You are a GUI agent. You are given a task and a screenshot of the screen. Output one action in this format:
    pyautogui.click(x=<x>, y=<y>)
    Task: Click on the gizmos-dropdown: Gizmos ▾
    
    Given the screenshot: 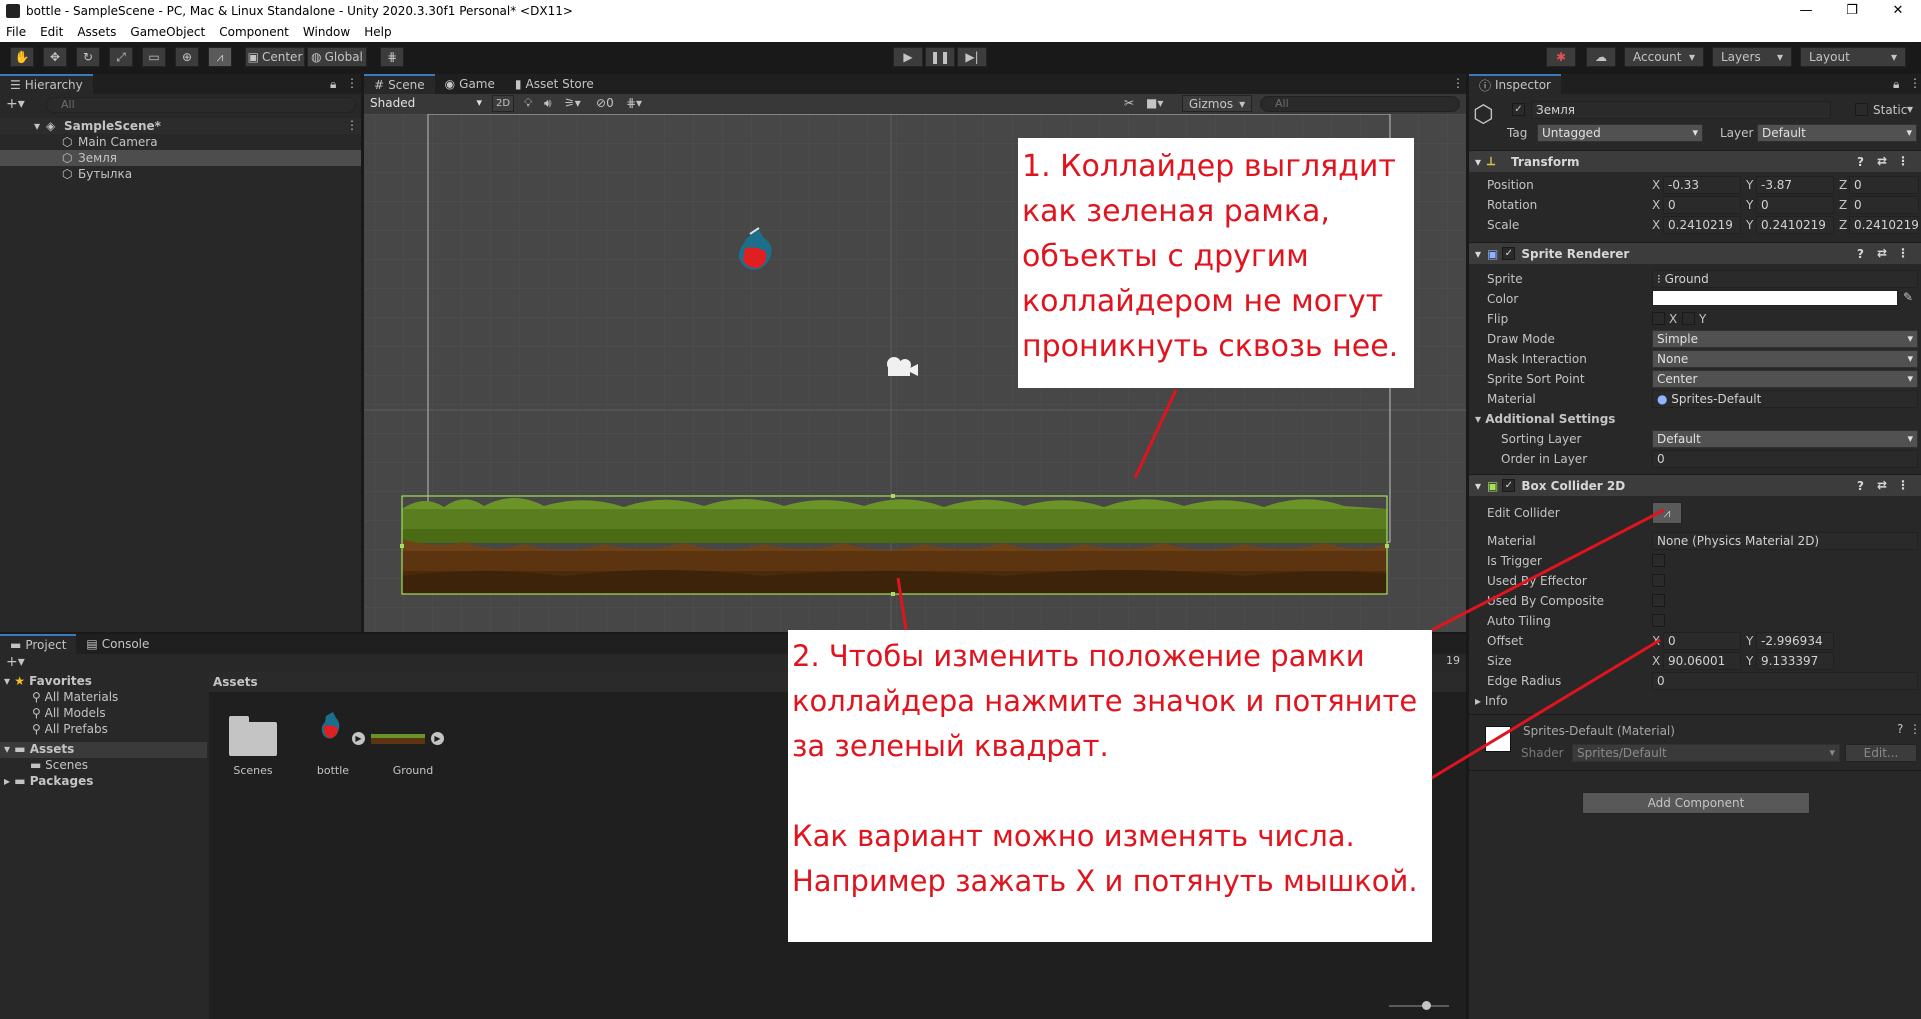 What is the action you would take?
    pyautogui.click(x=1217, y=103)
    